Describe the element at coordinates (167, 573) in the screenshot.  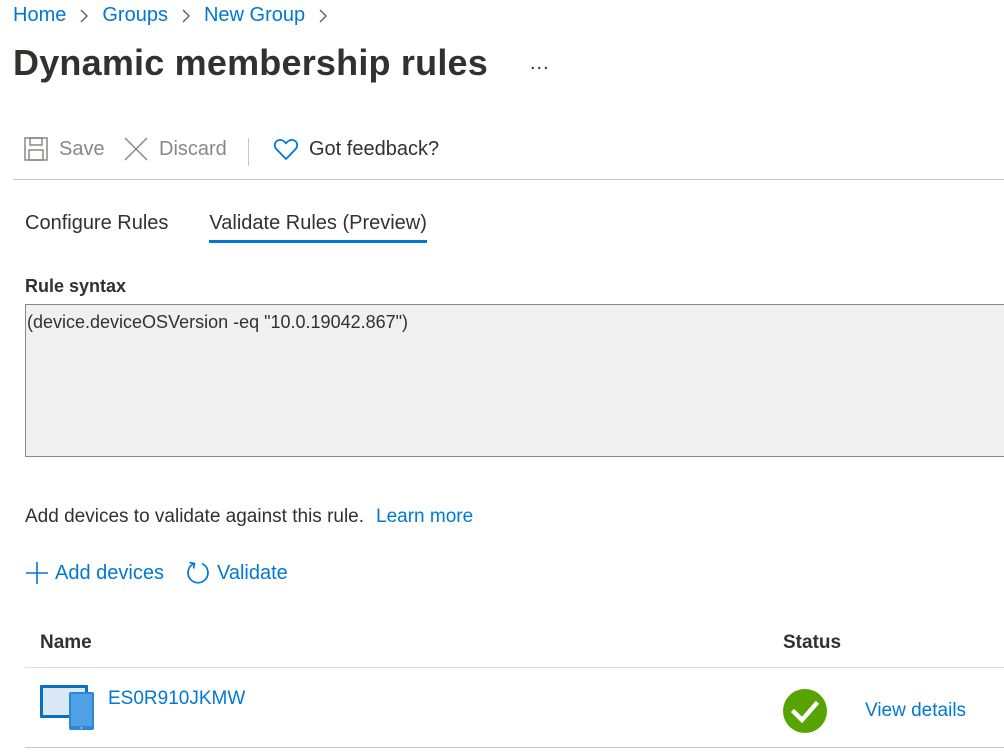
I see `actions-bar: Add devices Validate` at that location.